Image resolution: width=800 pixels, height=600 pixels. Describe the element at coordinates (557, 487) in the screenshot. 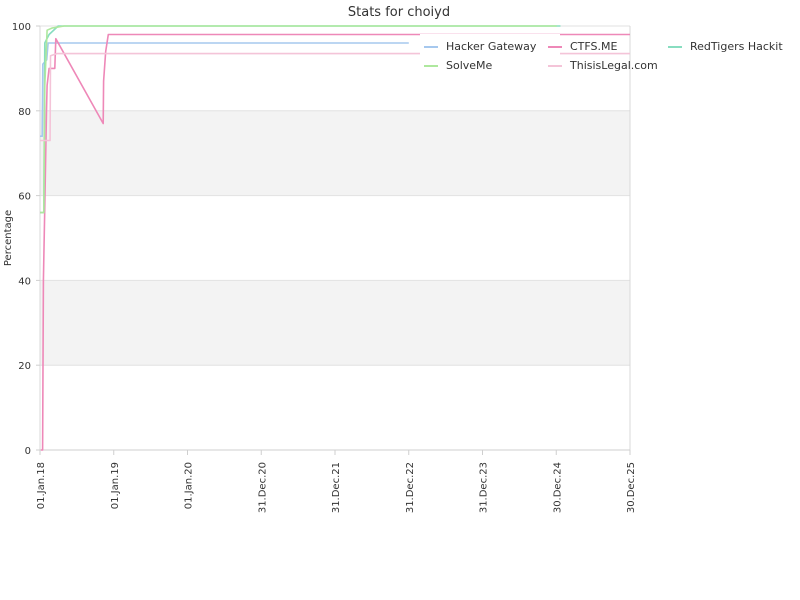

I see `x-tick-label: 30.Dec.24` at that location.